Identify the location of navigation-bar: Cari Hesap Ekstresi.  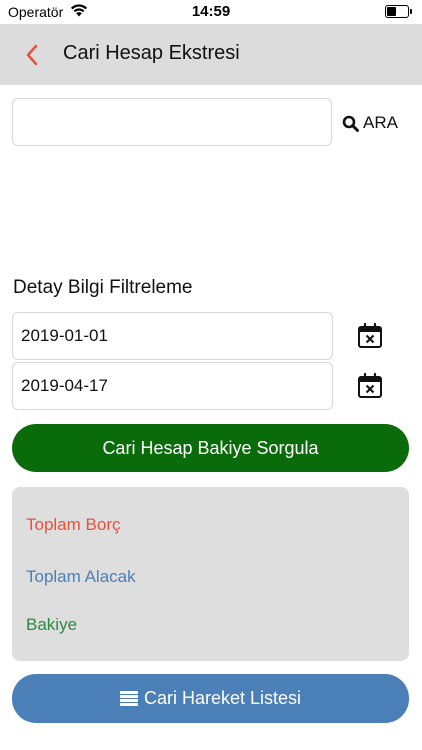
(211, 54).